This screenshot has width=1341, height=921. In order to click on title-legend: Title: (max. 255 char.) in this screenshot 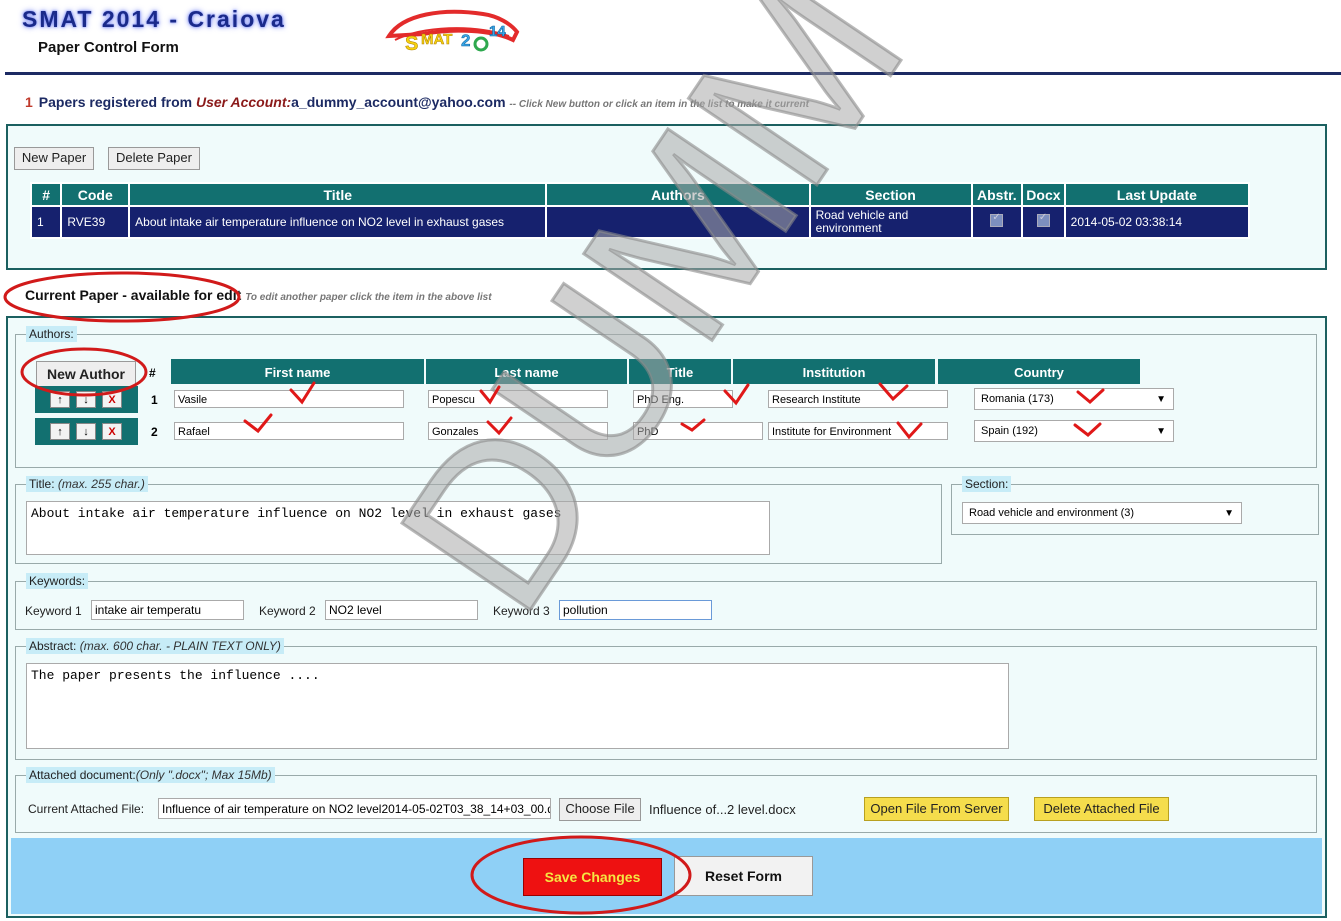, I will do `click(87, 484)`.